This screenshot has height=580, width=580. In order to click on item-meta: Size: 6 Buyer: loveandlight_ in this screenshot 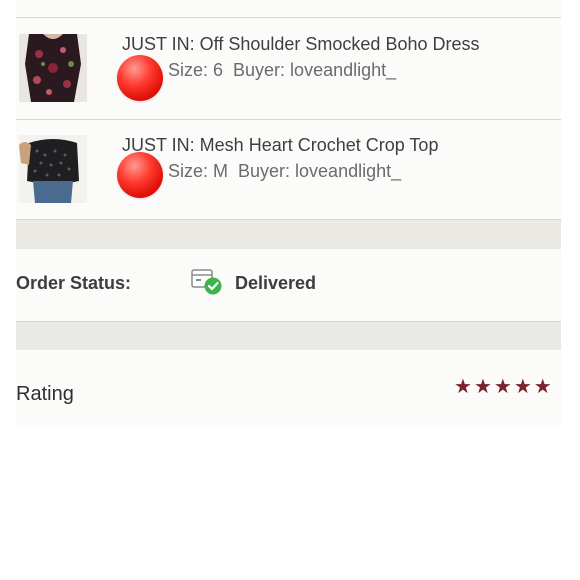, I will do `click(282, 70)`.